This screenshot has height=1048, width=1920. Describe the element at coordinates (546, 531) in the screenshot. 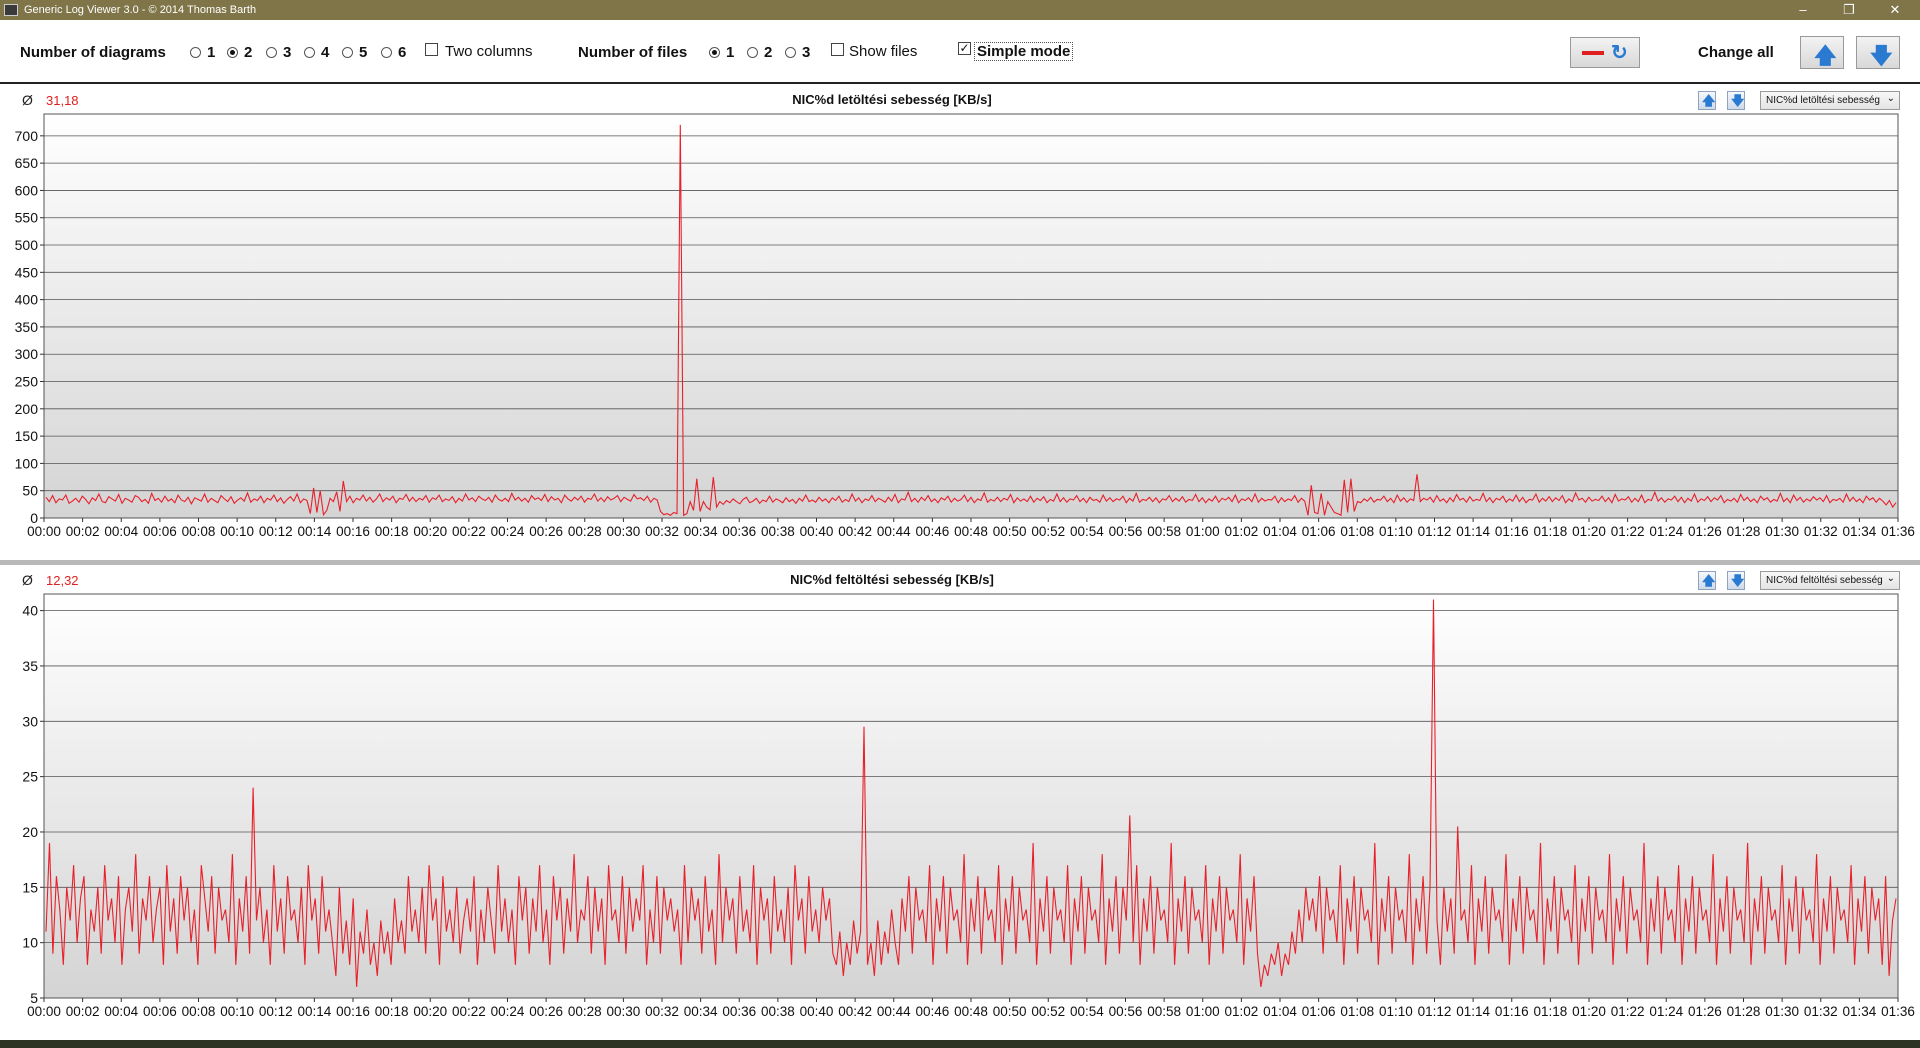

I see `x-tick-label: 00:26` at that location.